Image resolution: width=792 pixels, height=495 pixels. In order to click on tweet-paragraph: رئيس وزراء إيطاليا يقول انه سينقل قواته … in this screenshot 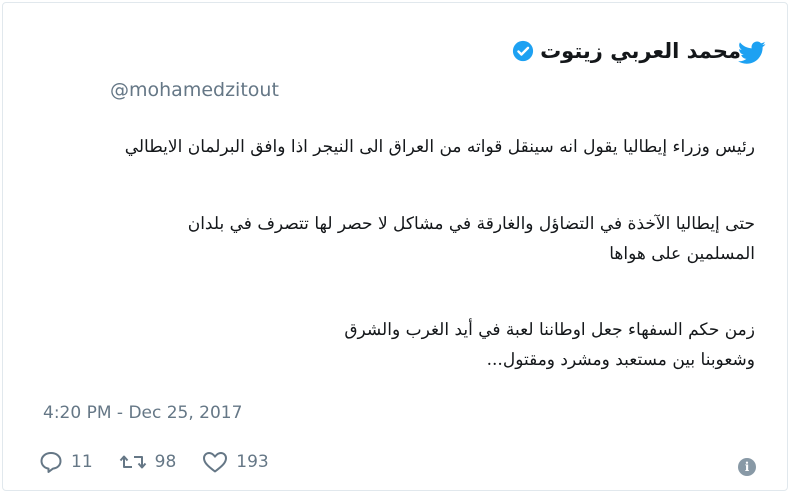, I will do `click(399, 147)`.